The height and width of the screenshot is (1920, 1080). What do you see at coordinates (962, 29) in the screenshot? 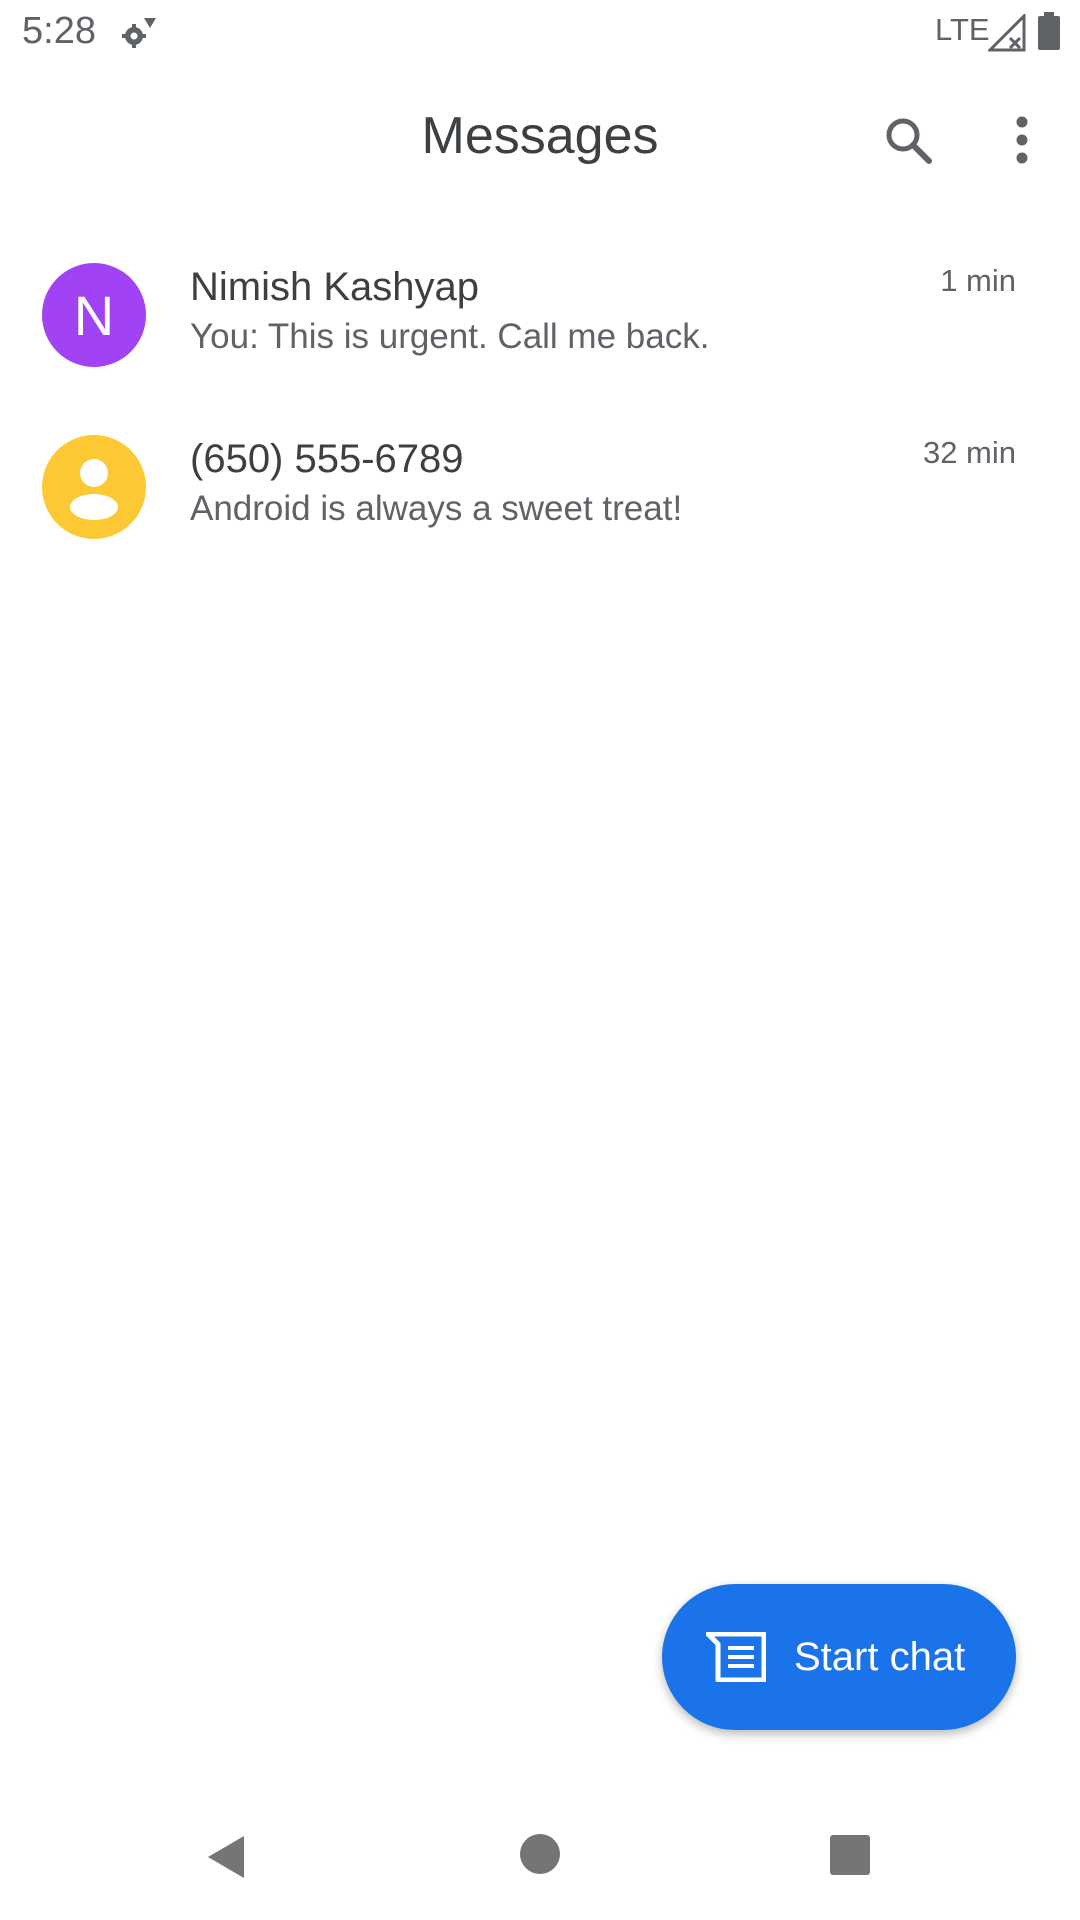
I see `network-type-label: LTE` at bounding box center [962, 29].